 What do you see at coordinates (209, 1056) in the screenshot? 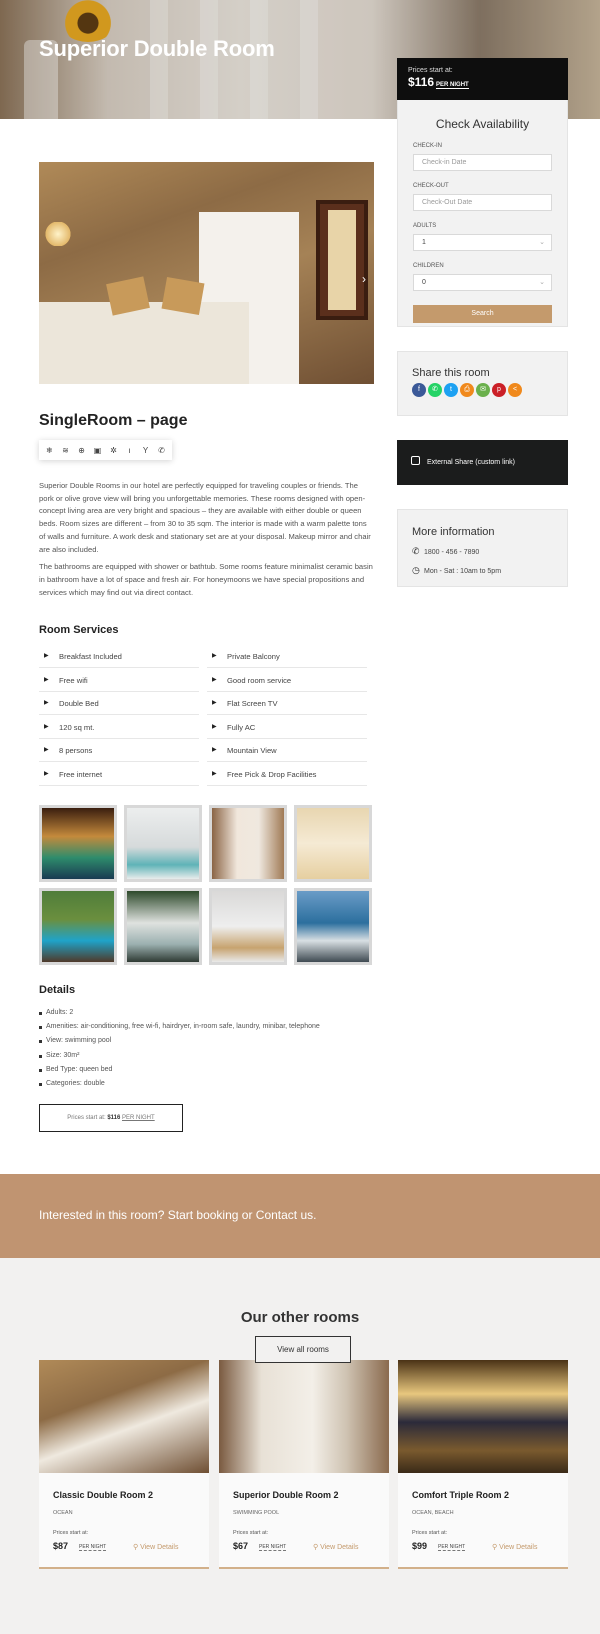
I see `details-item: Size: 30m²` at bounding box center [209, 1056].